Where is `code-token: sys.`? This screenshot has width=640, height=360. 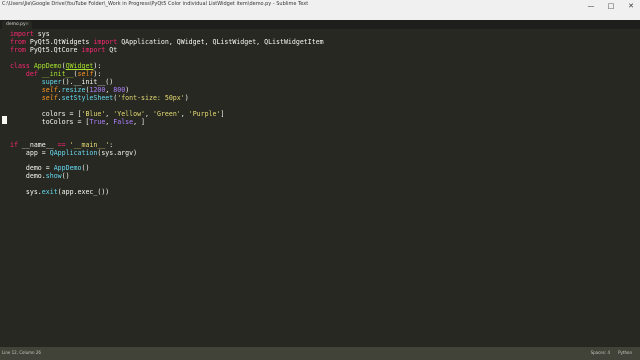
code-token: sys. is located at coordinates (33, 192).